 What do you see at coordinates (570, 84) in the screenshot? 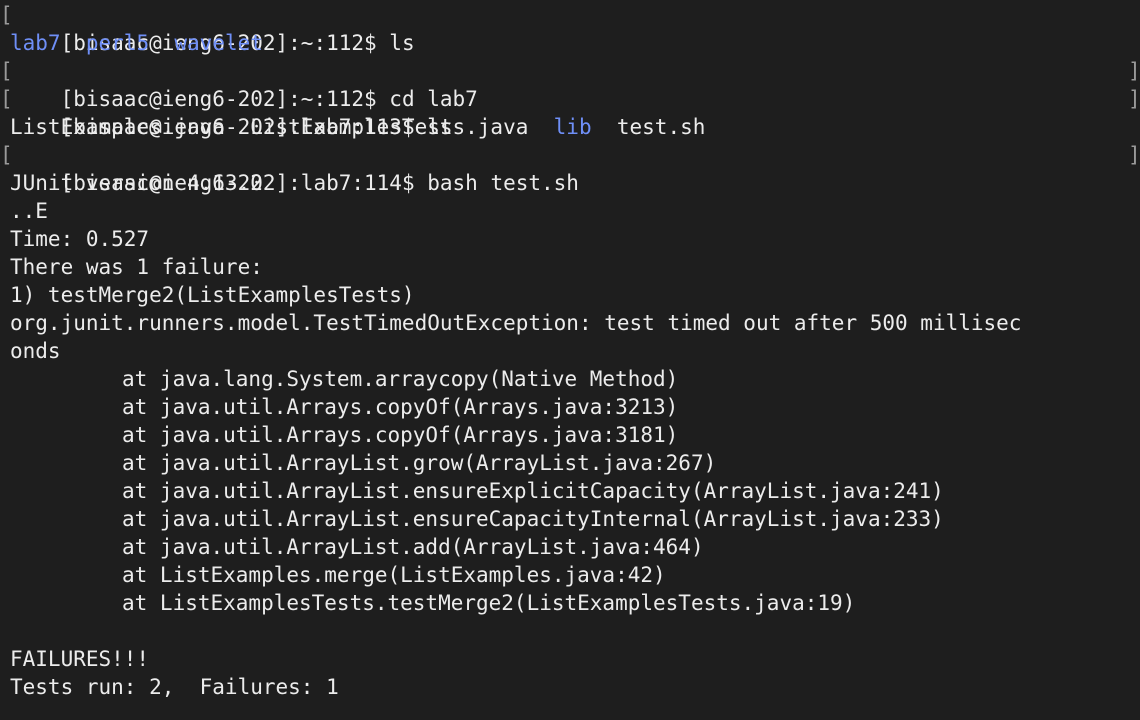
I see `prompt-line: [[bisaac@ieng6-202]:~:112$ cd lab7]` at bounding box center [570, 84].